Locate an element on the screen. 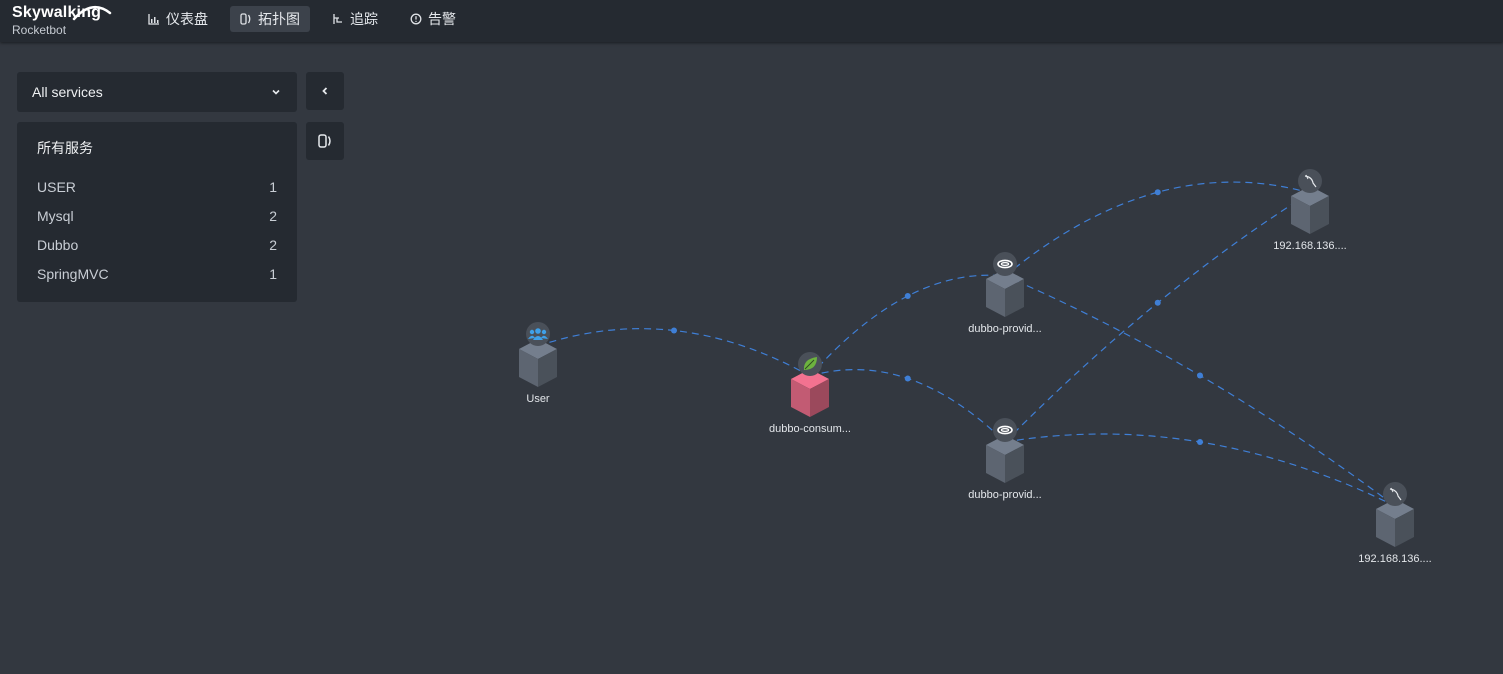  collapse-panel-button is located at coordinates (325, 91).